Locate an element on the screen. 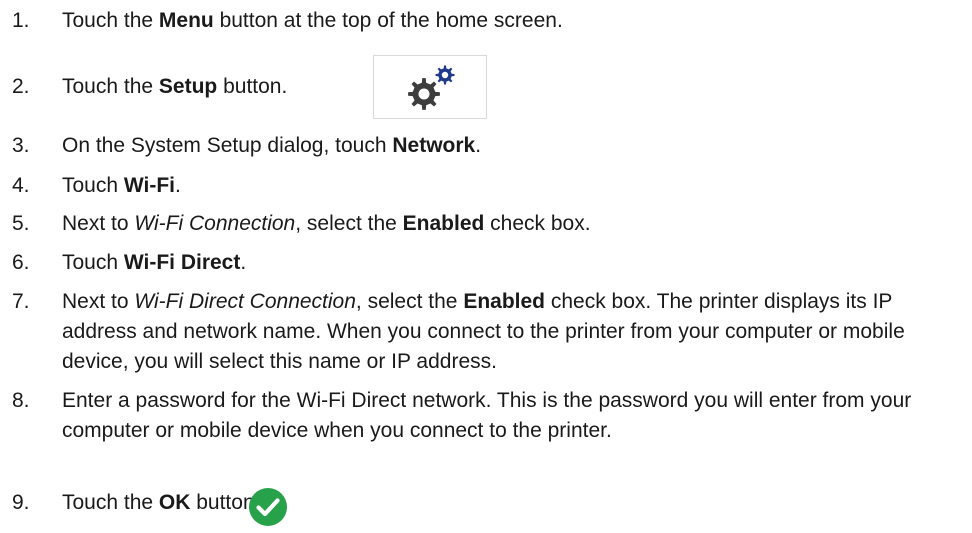  step-text-run: check box. is located at coordinates (537, 223).